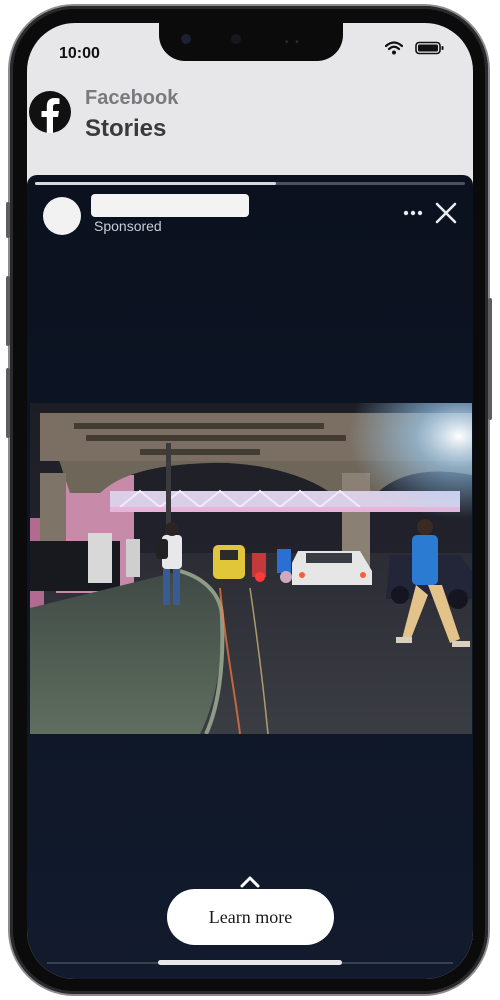 The width and height of the screenshot is (500, 1000). I want to click on sensor, so click(236, 39).